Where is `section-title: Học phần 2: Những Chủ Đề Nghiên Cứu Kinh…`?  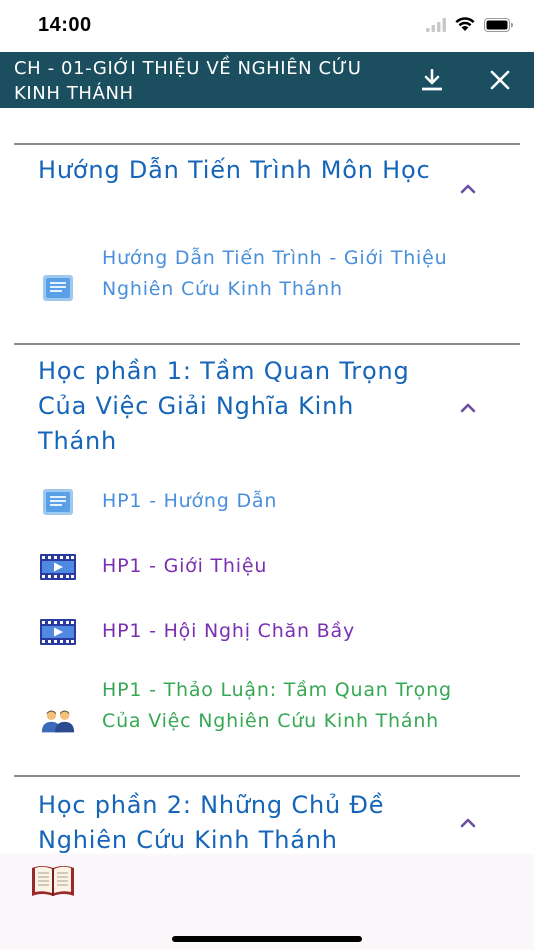
section-title: Học phần 2: Những Chủ Đề Nghiên Cứu Kinh… is located at coordinates (238, 821).